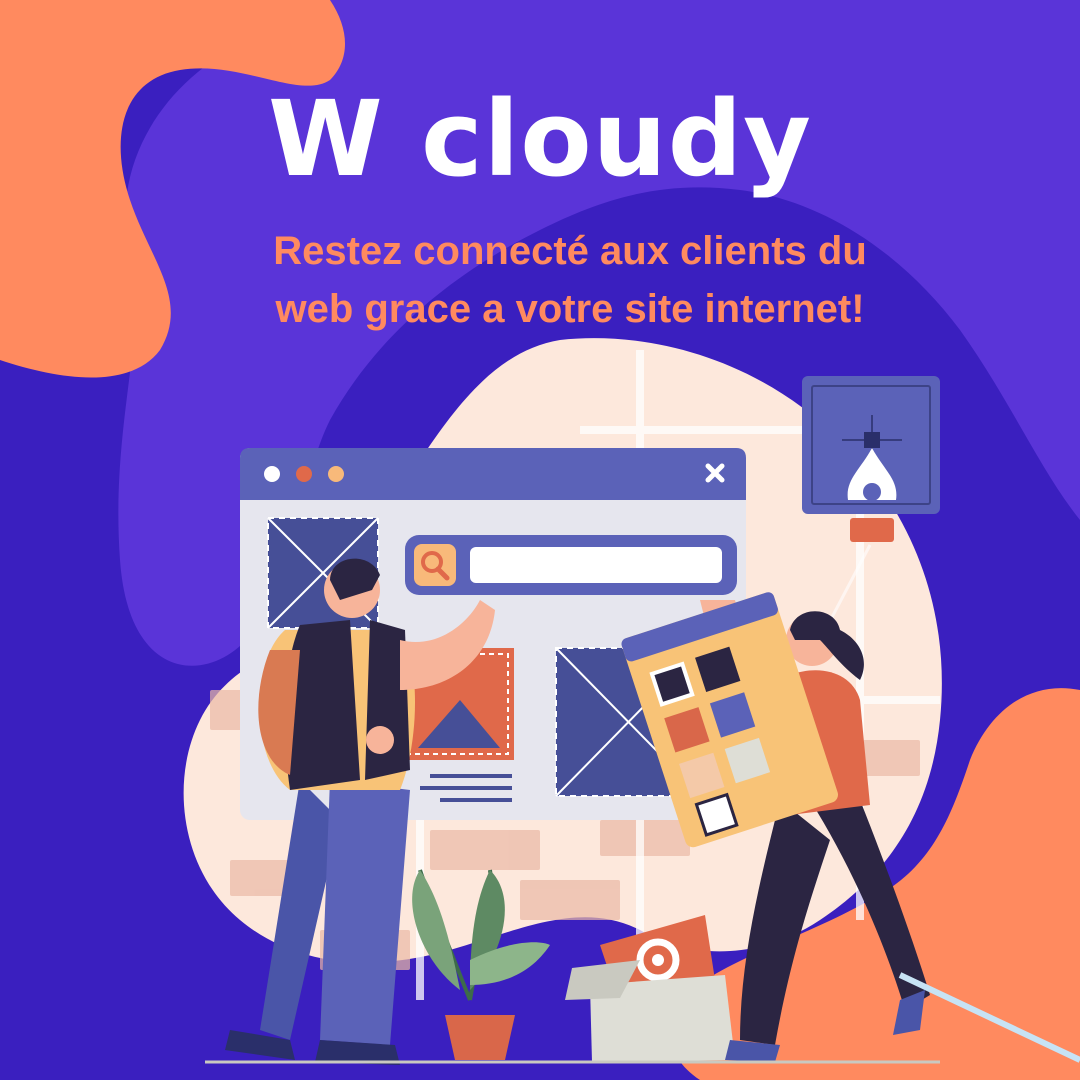  What do you see at coordinates (304, 474) in the screenshot?
I see `window-dot-orange` at bounding box center [304, 474].